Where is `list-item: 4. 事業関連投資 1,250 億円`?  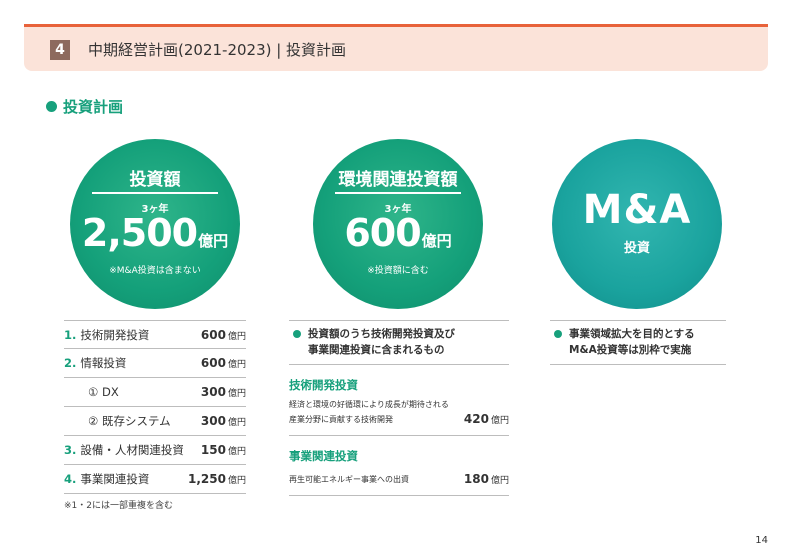
list-item: 4. 事業関連投資 1,250 億円 is located at coordinates (155, 479).